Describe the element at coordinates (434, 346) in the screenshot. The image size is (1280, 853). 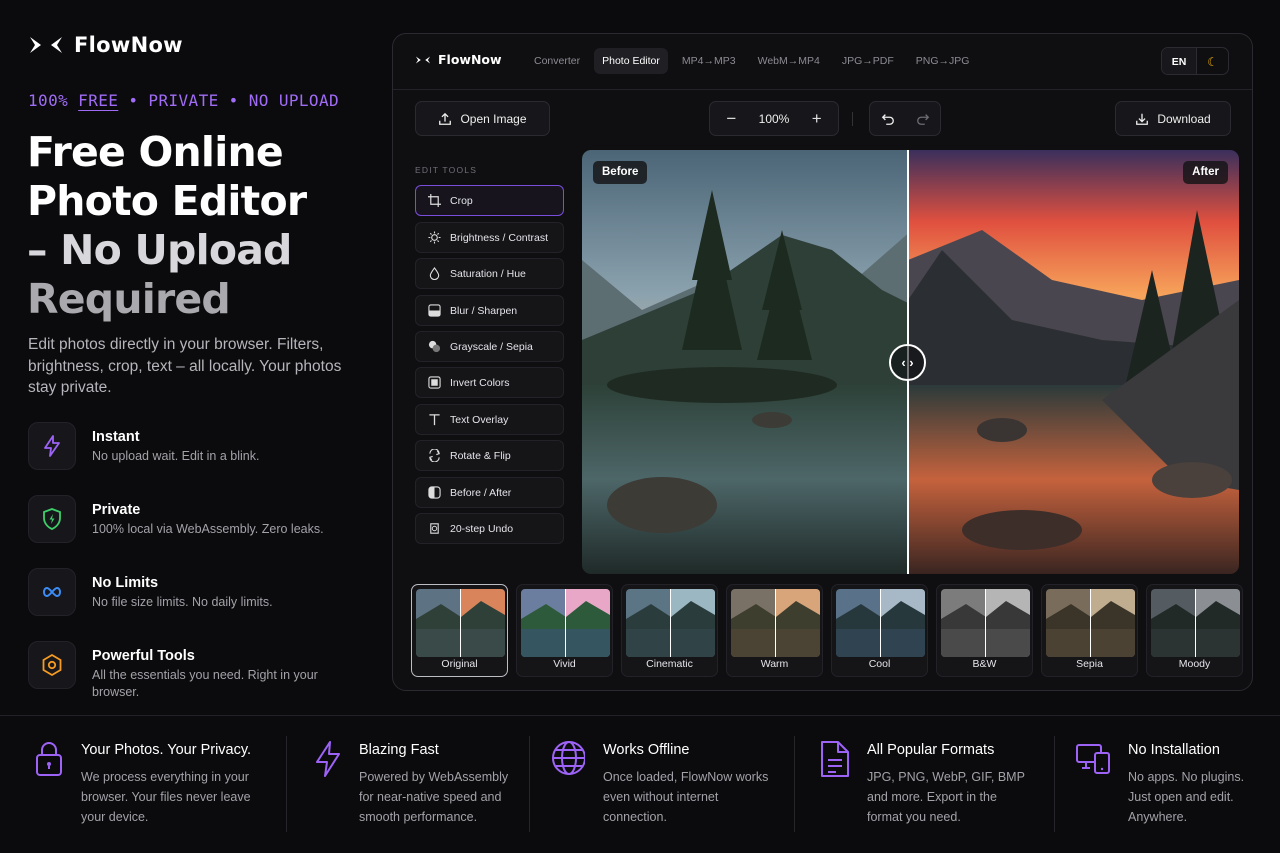
I see `grayscale-icon` at that location.